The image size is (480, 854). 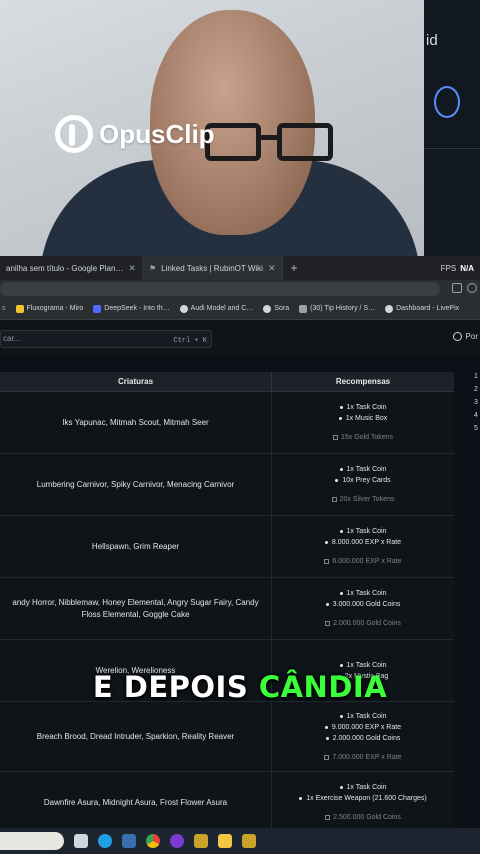 I want to click on bookmark-miro: Fluxograma - Miro, so click(x=49, y=308).